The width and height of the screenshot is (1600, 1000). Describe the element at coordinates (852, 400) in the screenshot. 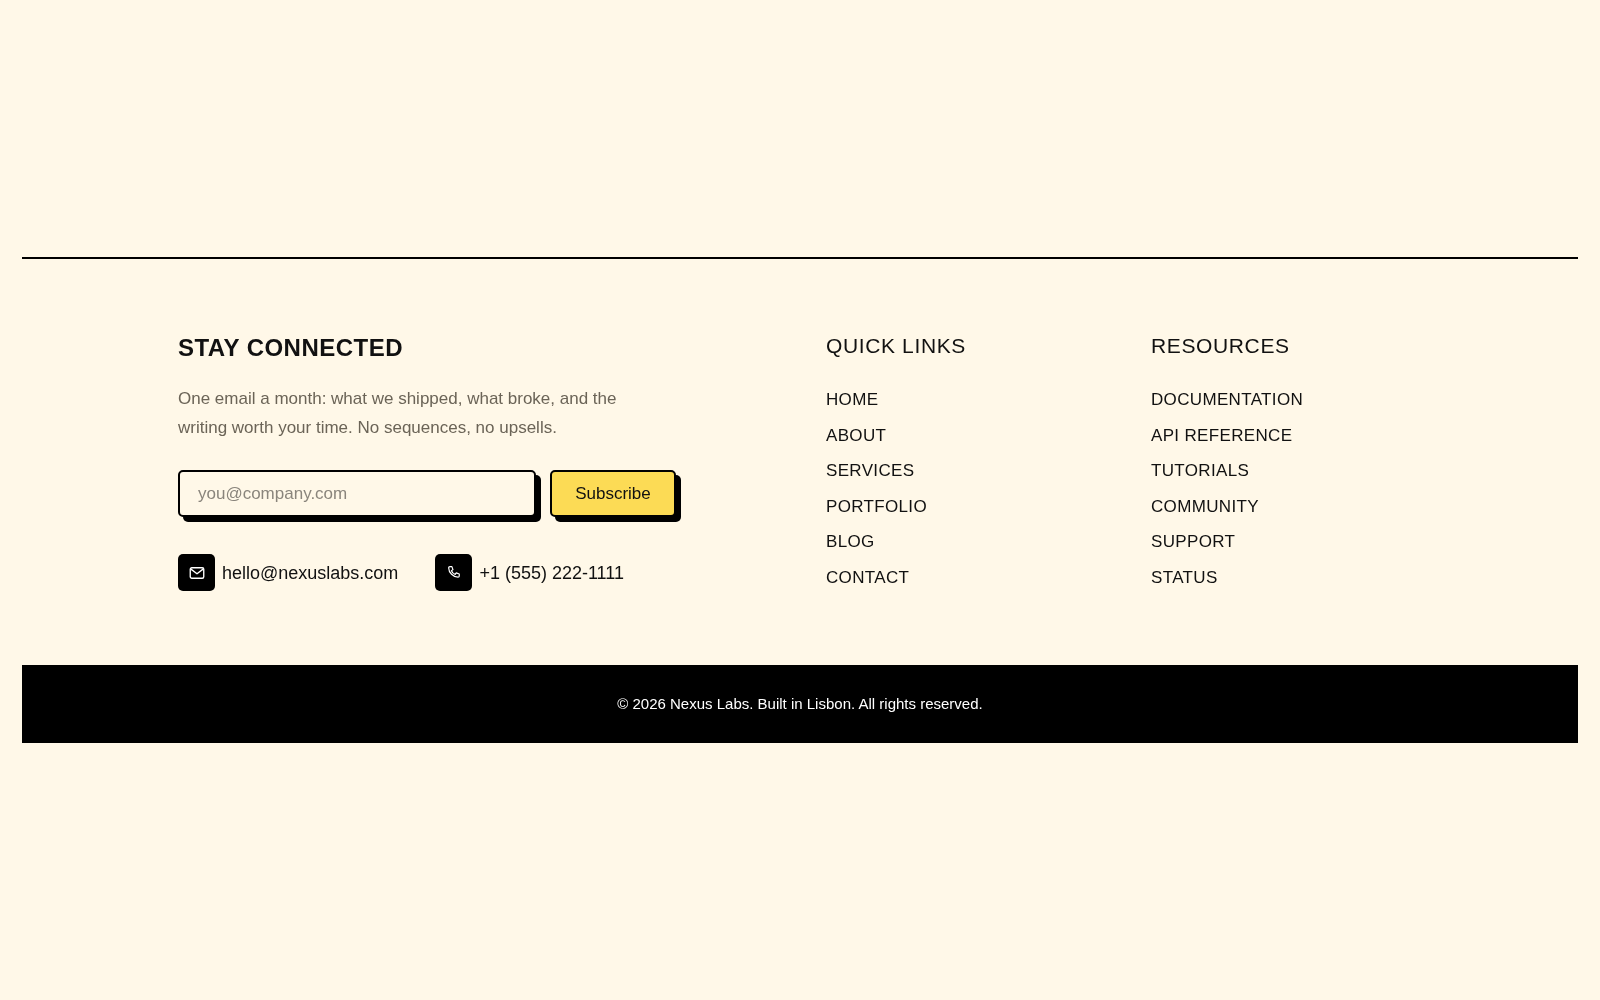

I see `footer-link: HOME` at that location.